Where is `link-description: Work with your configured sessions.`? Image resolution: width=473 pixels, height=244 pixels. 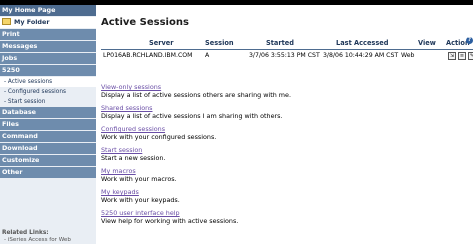 link-description: Work with your configured sessions. is located at coordinates (159, 137).